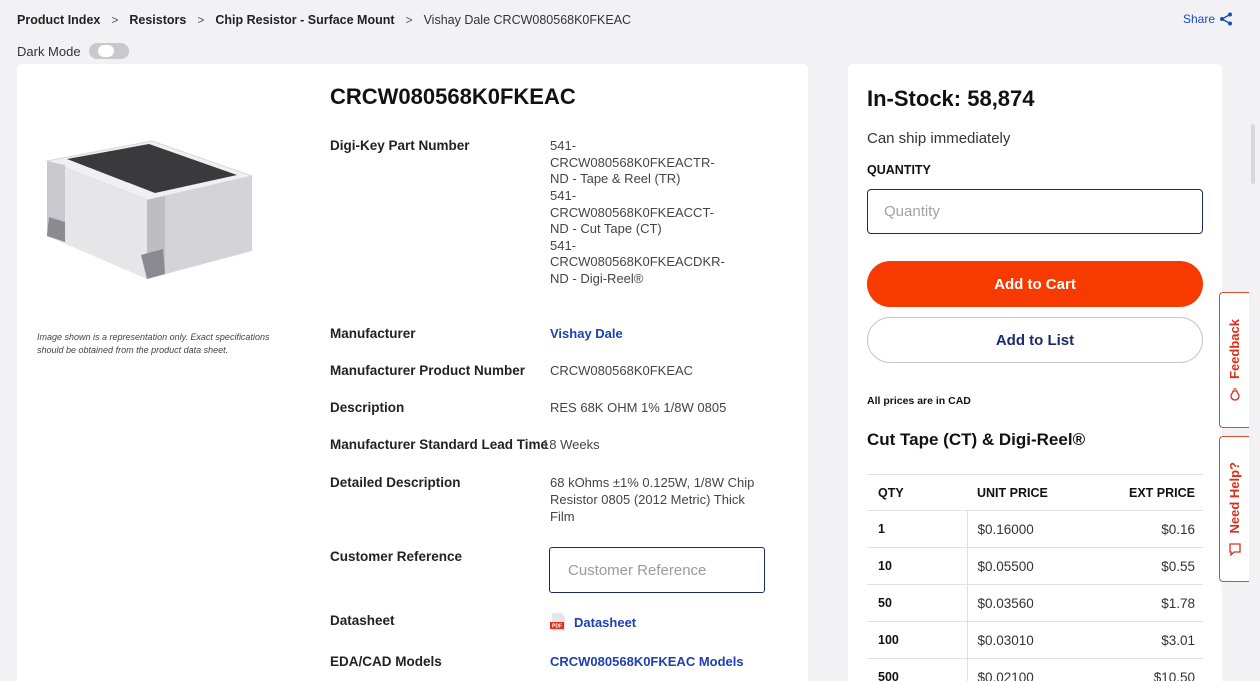  What do you see at coordinates (362, 620) in the screenshot?
I see `spec-label: Datasheet` at bounding box center [362, 620].